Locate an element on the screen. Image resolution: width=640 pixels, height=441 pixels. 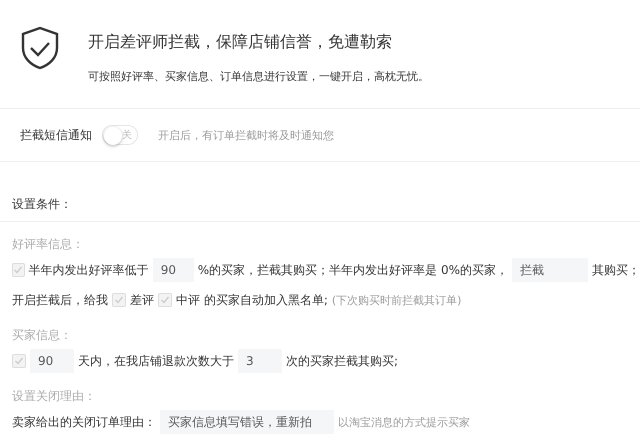
page-subtitle: 可按照好评率、买家信息、订单信息进行设置，一键开启，高枕无忧。 is located at coordinates (258, 76).